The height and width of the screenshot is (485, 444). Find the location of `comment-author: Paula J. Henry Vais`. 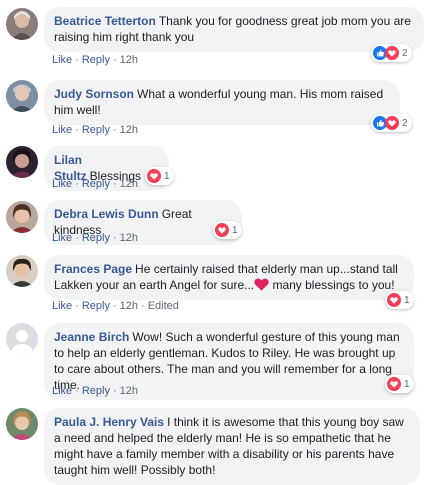

comment-author: Paula J. Henry Vais is located at coordinates (109, 422).